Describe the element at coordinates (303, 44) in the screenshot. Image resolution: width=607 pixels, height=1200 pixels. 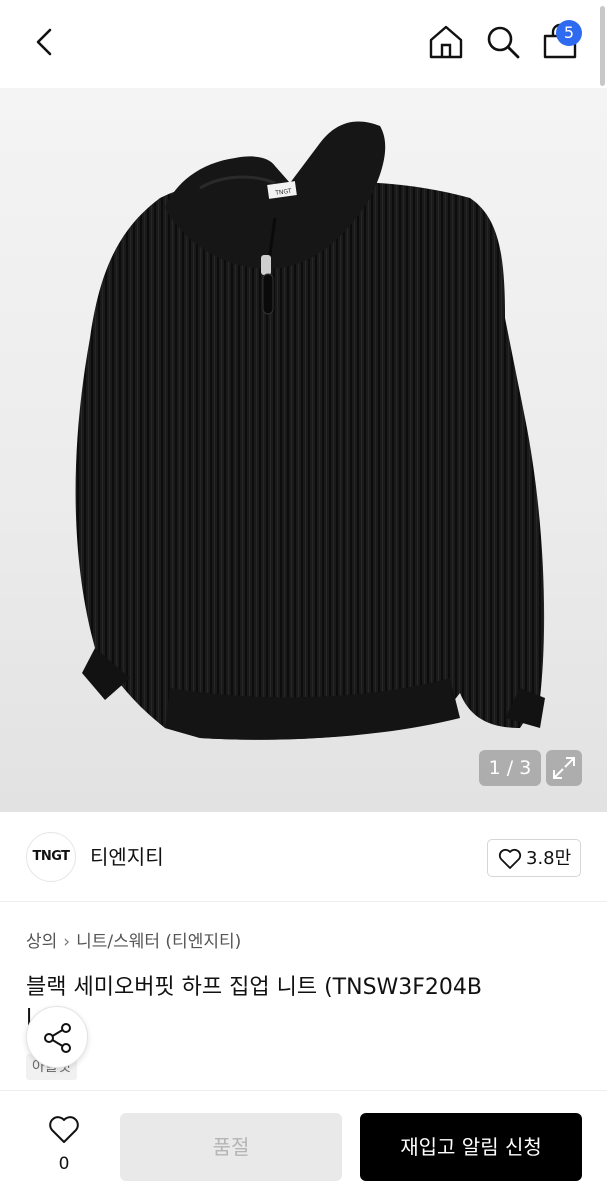
I see `top-navigation: 5` at that location.